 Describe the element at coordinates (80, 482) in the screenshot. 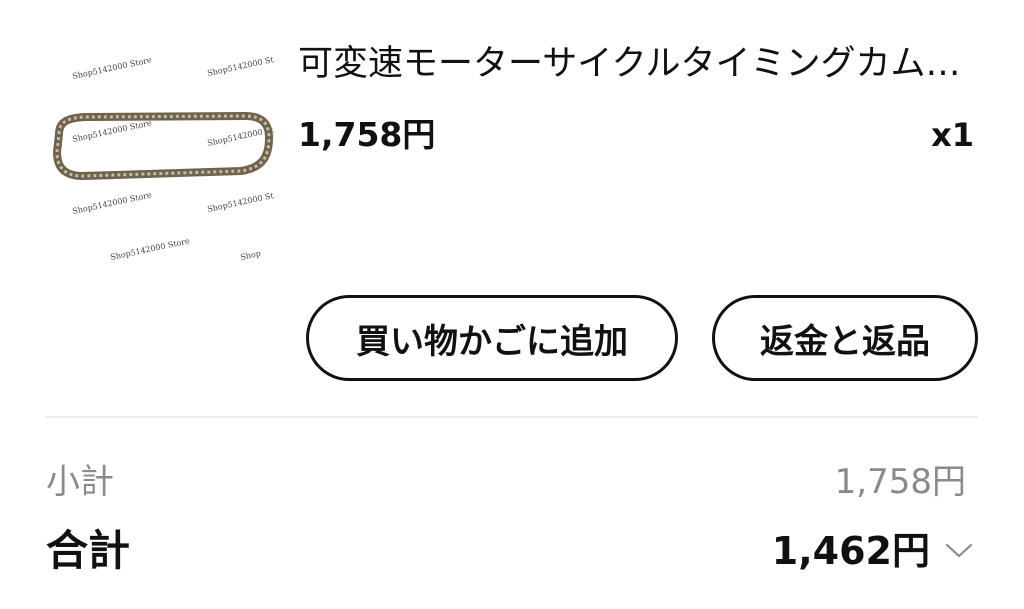

I see `subtotal-label: 小計` at that location.